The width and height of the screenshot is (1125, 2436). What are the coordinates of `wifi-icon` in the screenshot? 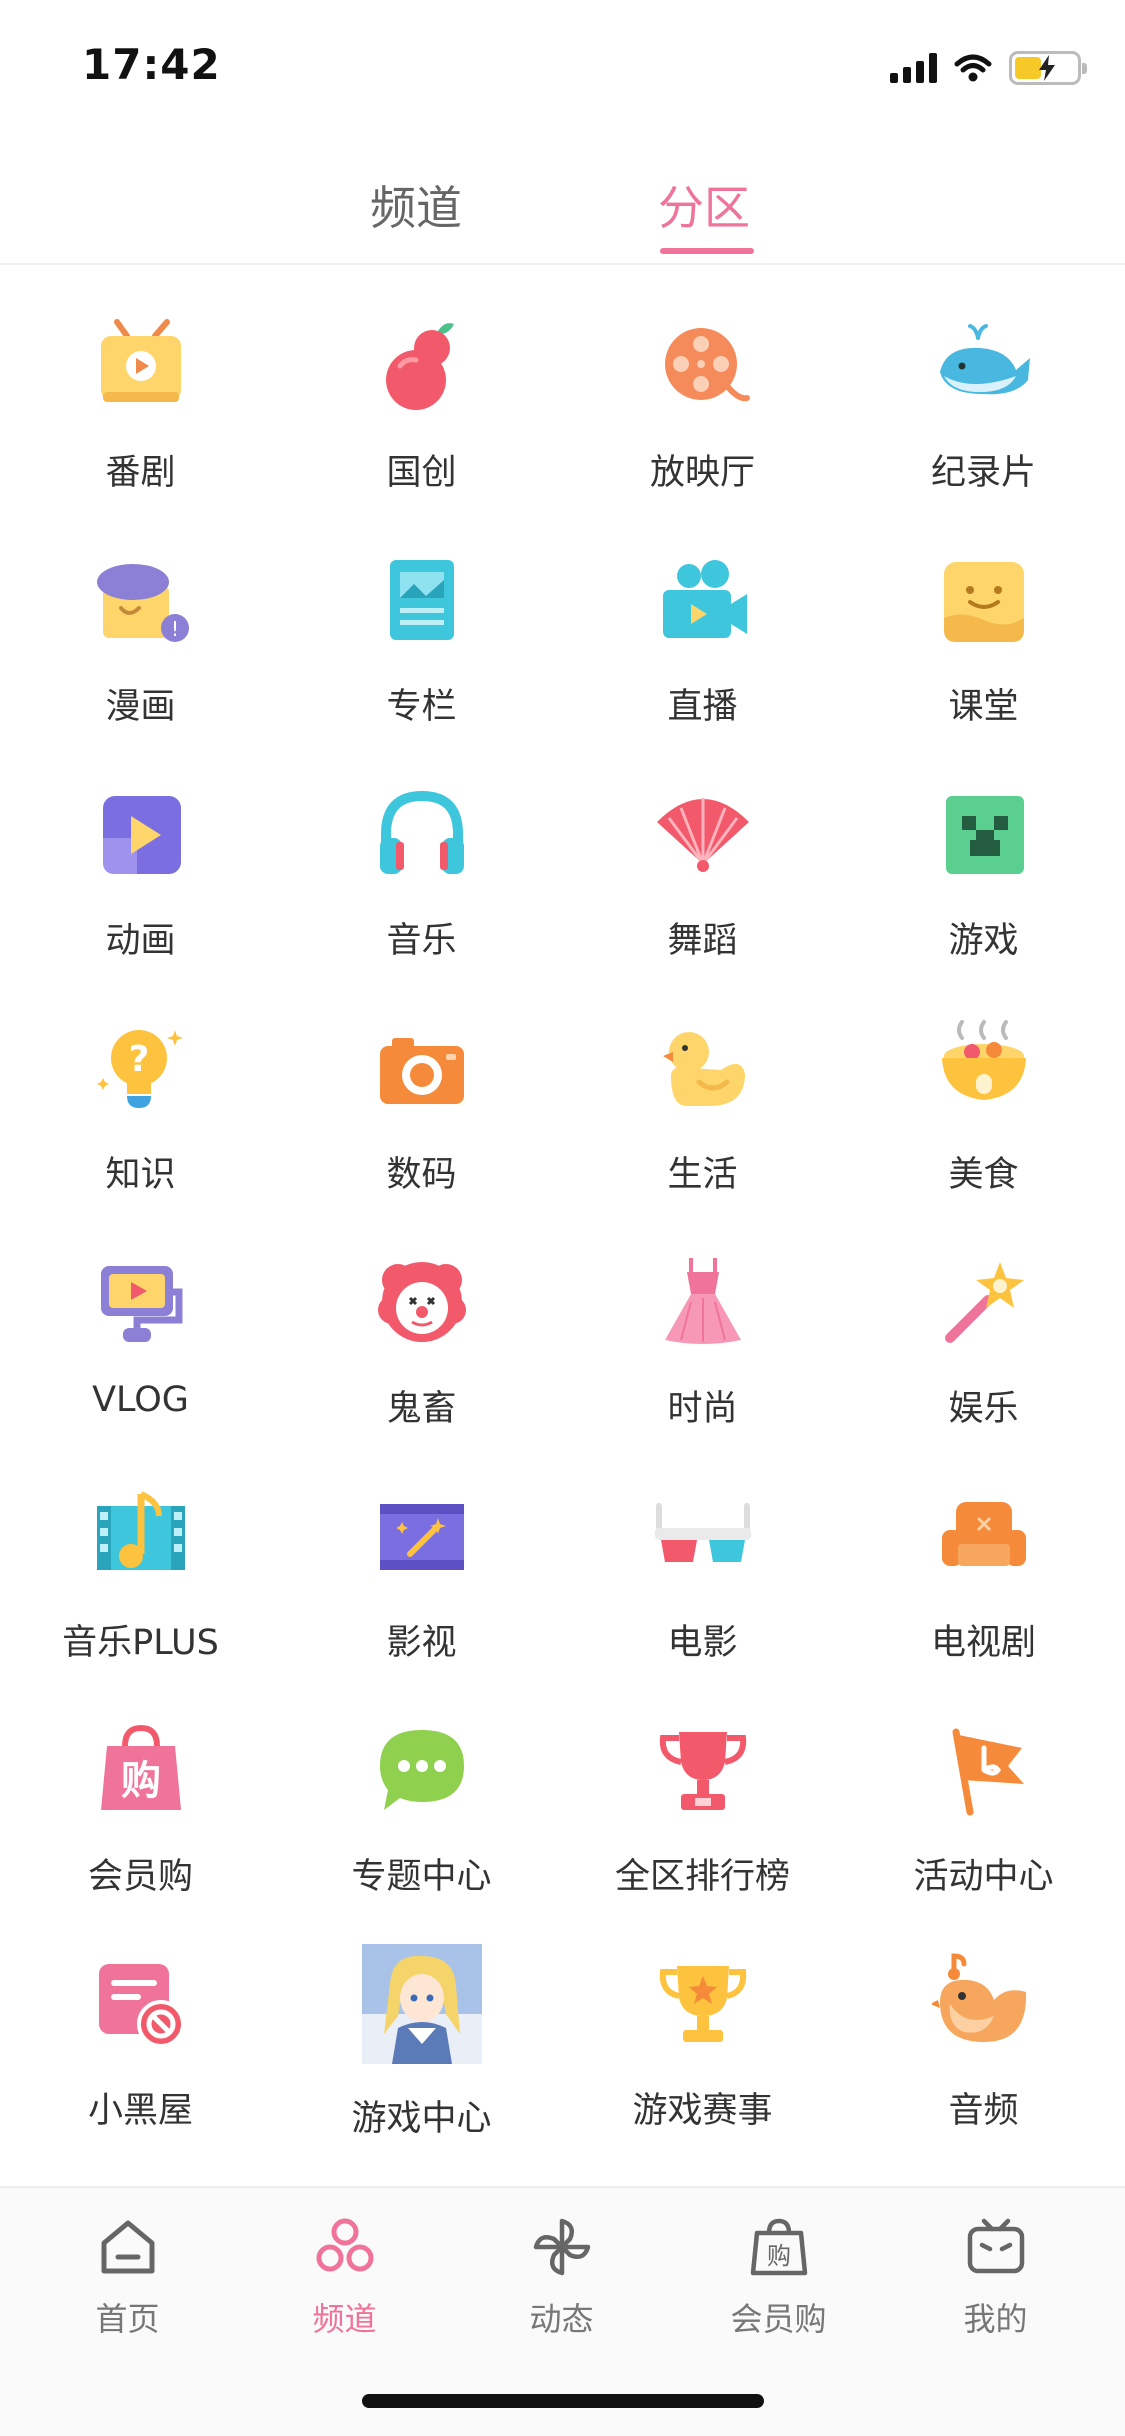 It's located at (973, 68).